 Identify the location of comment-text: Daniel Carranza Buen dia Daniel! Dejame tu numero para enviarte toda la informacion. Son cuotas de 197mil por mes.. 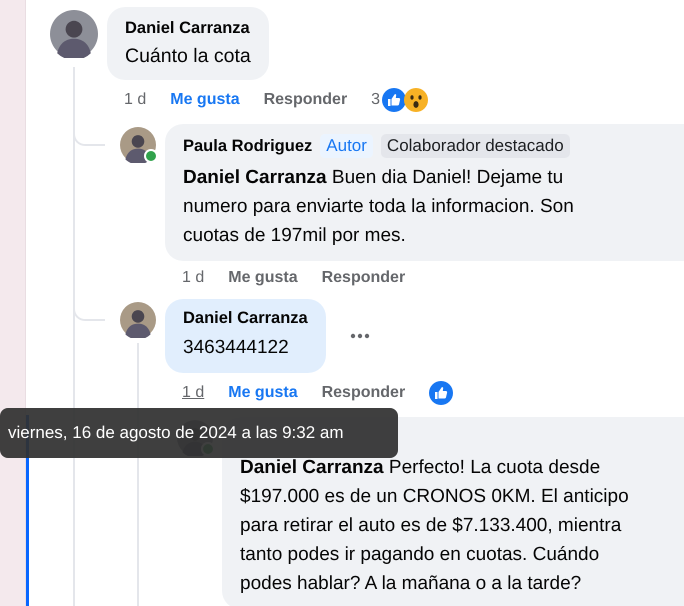
(379, 207).